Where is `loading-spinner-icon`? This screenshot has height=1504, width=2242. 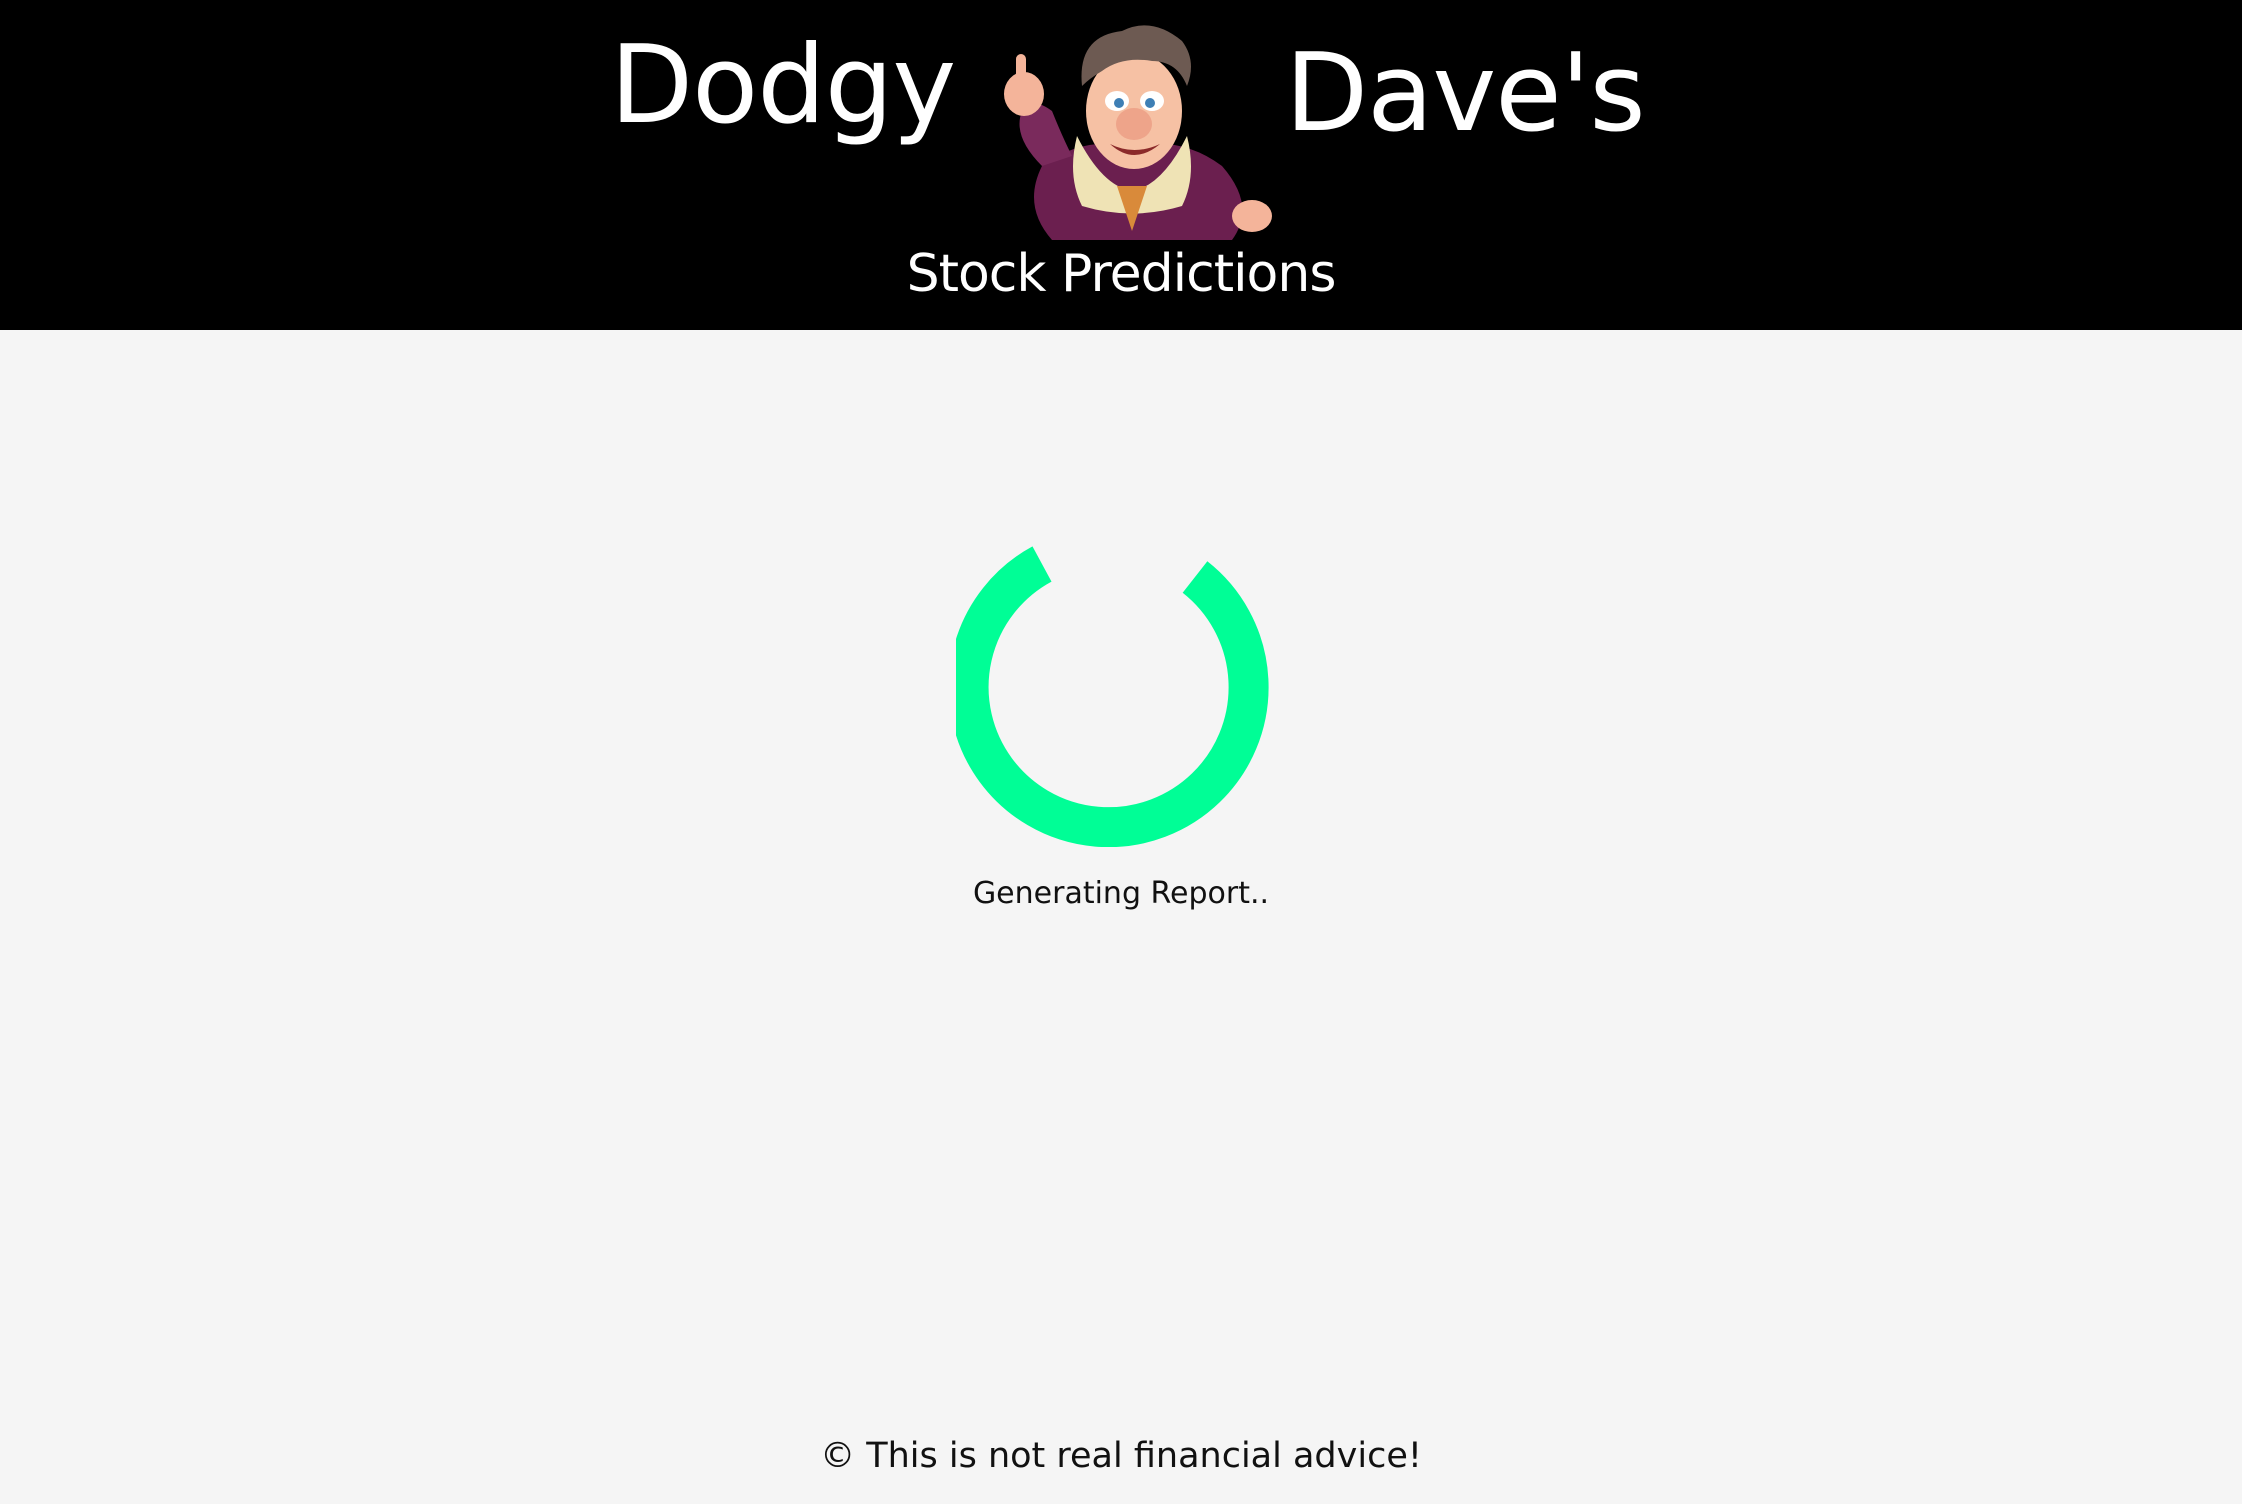
loading-spinner-icon is located at coordinates (1112, 696).